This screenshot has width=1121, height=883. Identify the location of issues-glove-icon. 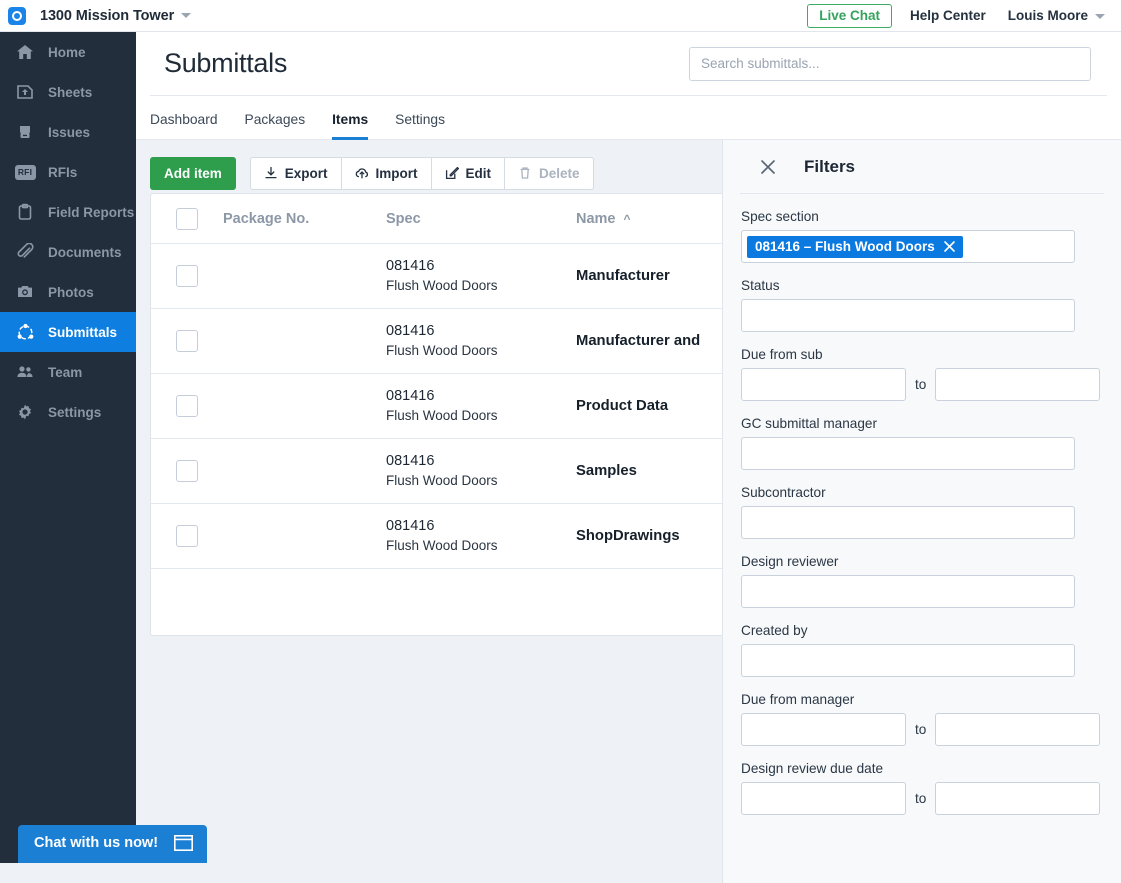
(25, 132).